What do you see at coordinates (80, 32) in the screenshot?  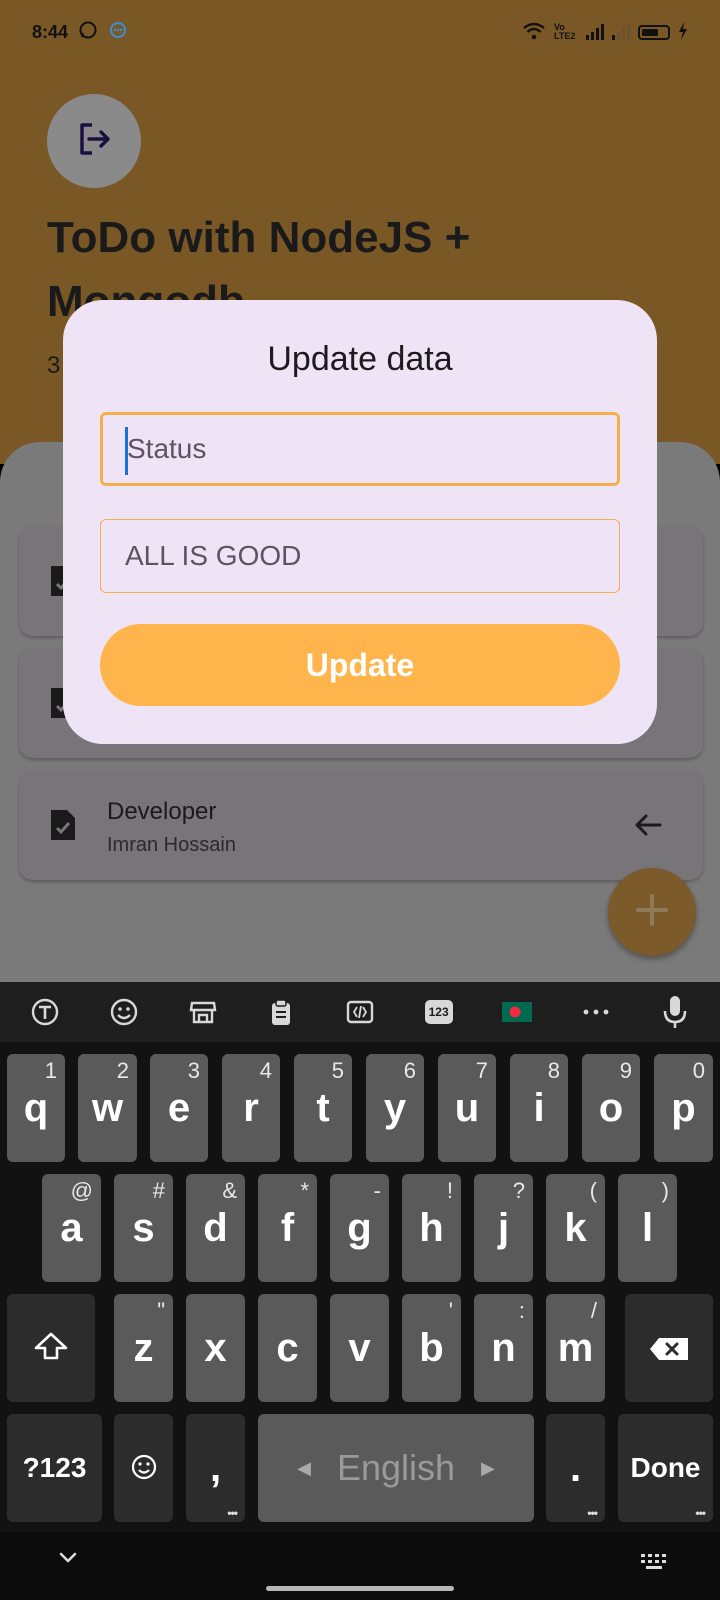 I see `status-left: 8:44` at bounding box center [80, 32].